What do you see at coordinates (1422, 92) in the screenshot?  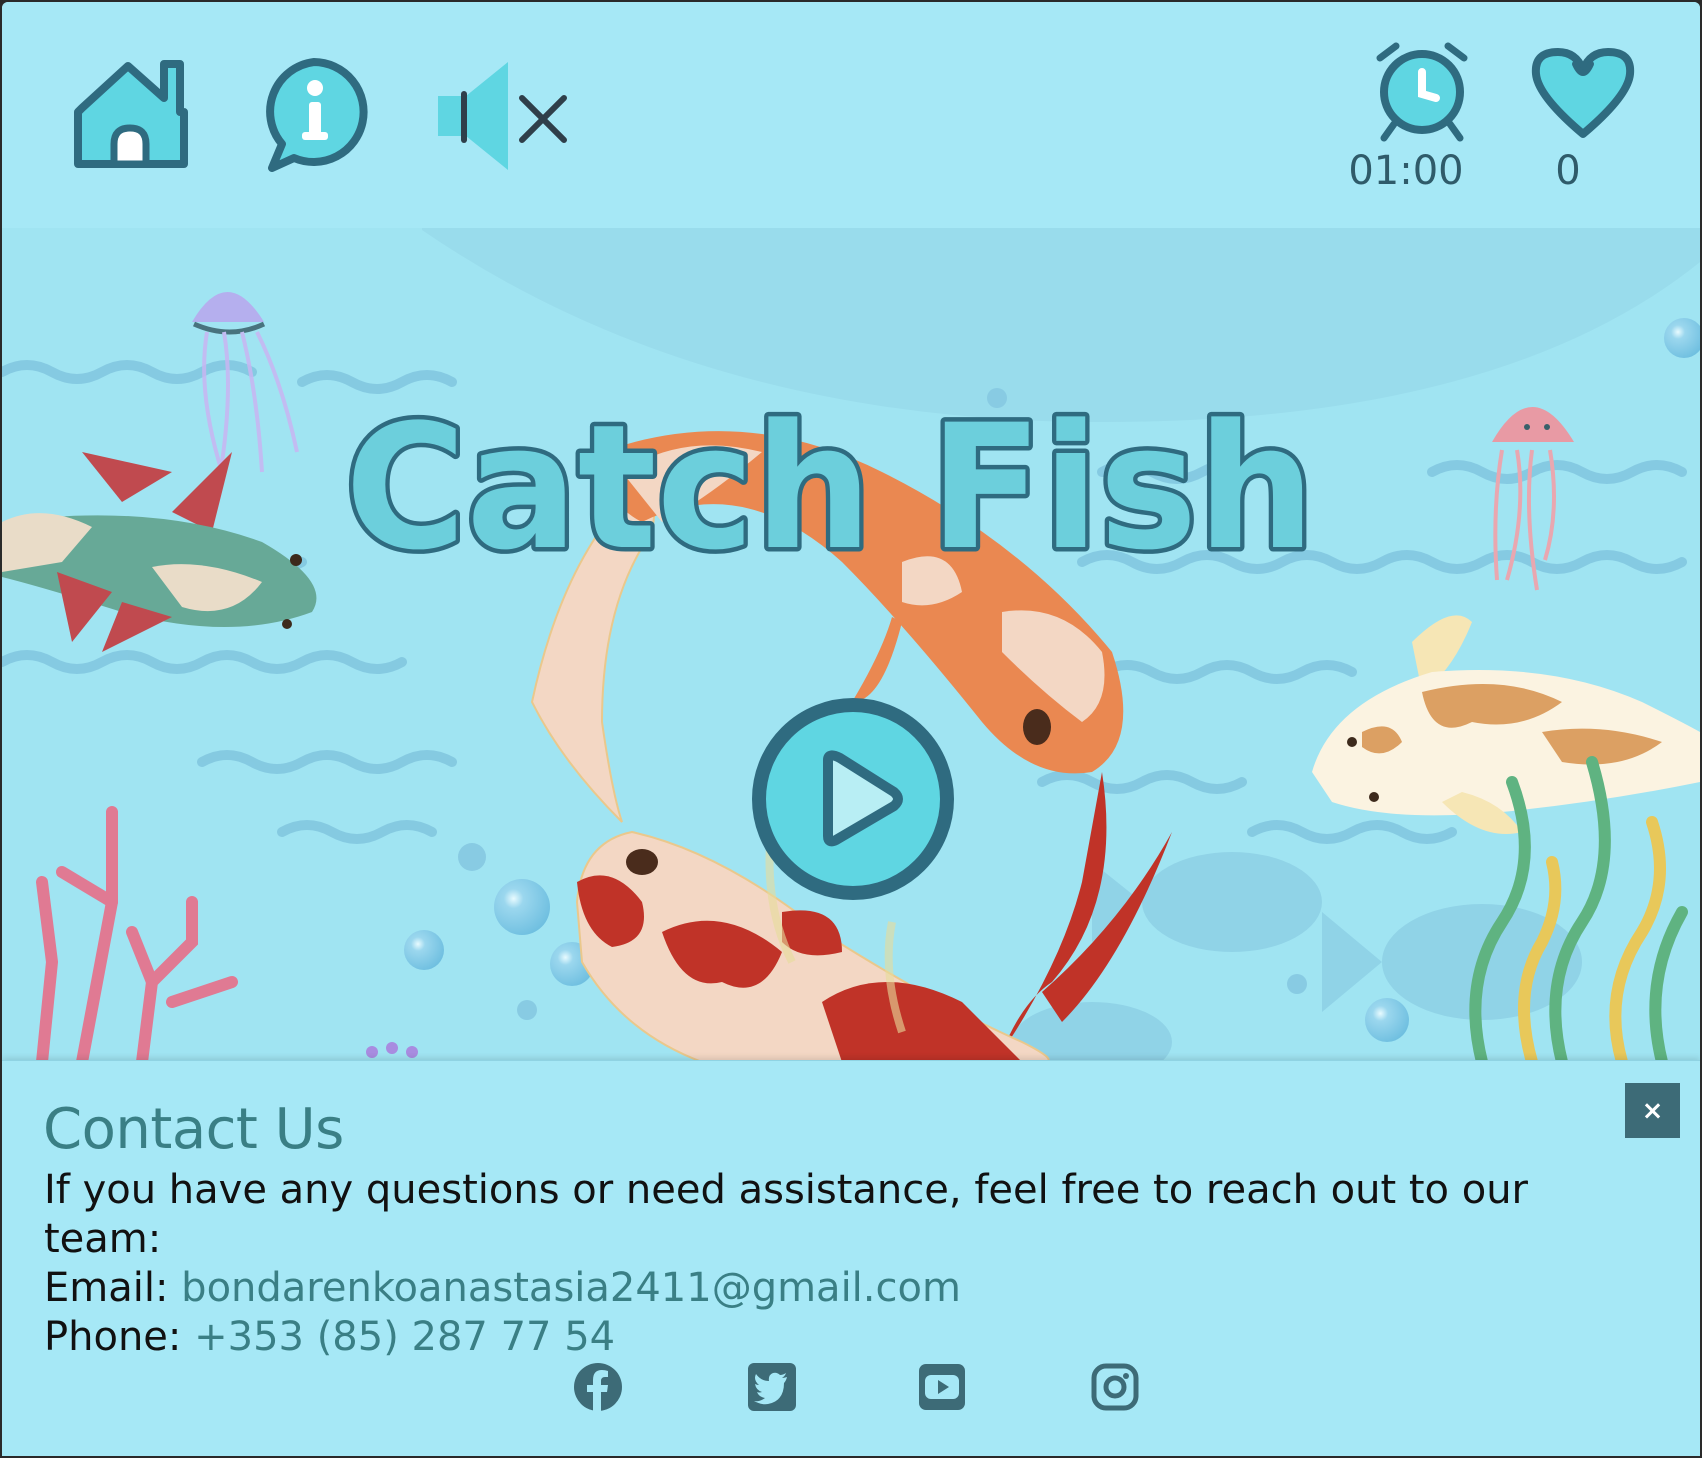 I see `alarm-clock-icon` at bounding box center [1422, 92].